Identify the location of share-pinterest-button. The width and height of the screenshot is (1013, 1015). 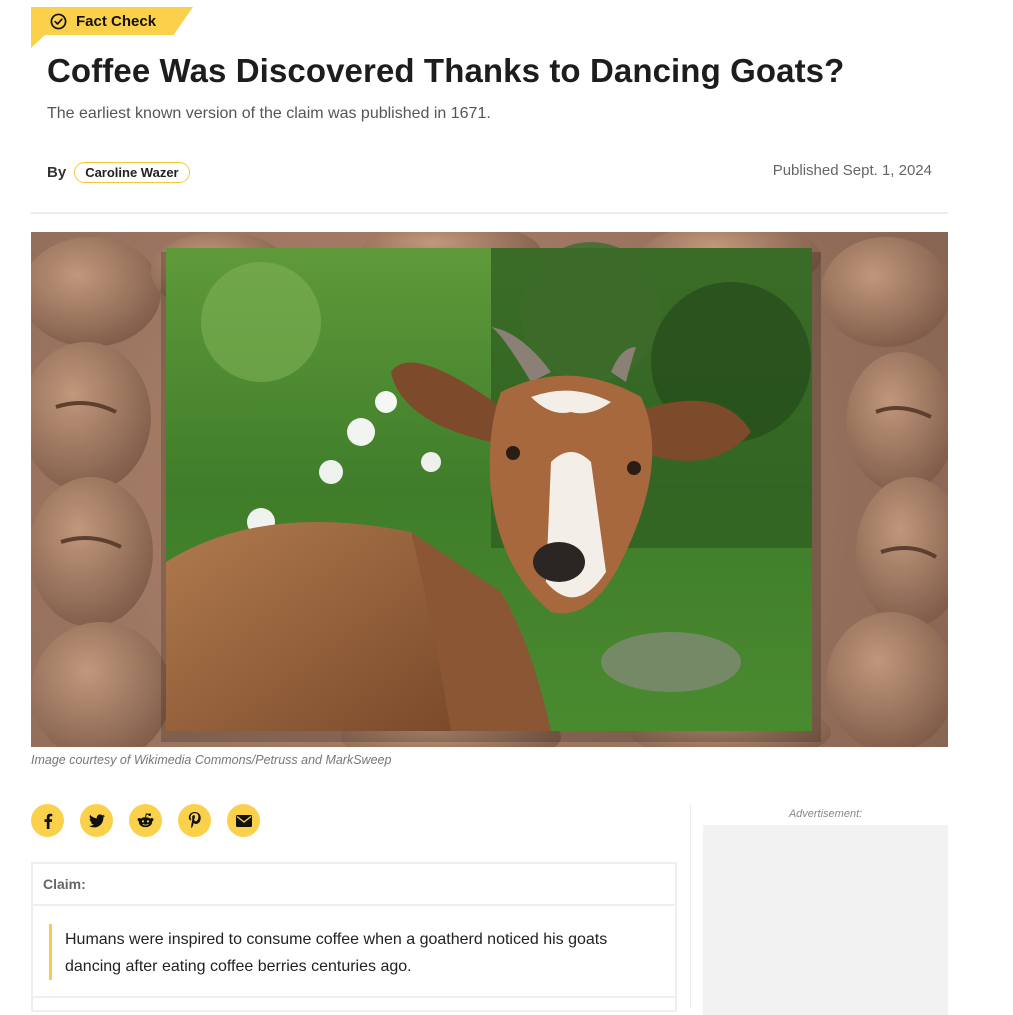
(194, 820).